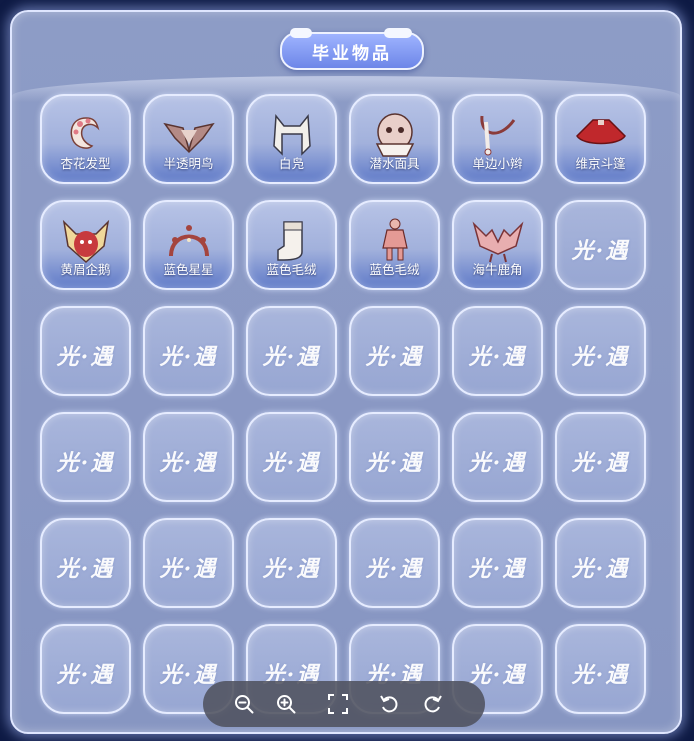  I want to click on zoom-in-icon, so click(286, 704).